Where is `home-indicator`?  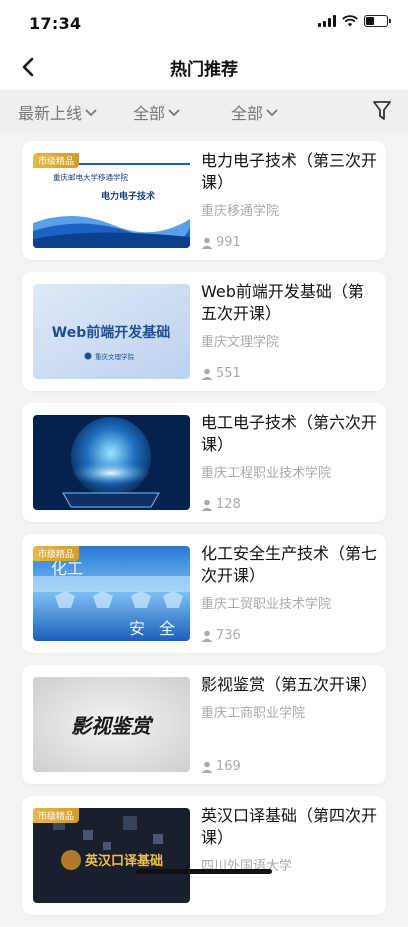
home-indicator is located at coordinates (204, 871).